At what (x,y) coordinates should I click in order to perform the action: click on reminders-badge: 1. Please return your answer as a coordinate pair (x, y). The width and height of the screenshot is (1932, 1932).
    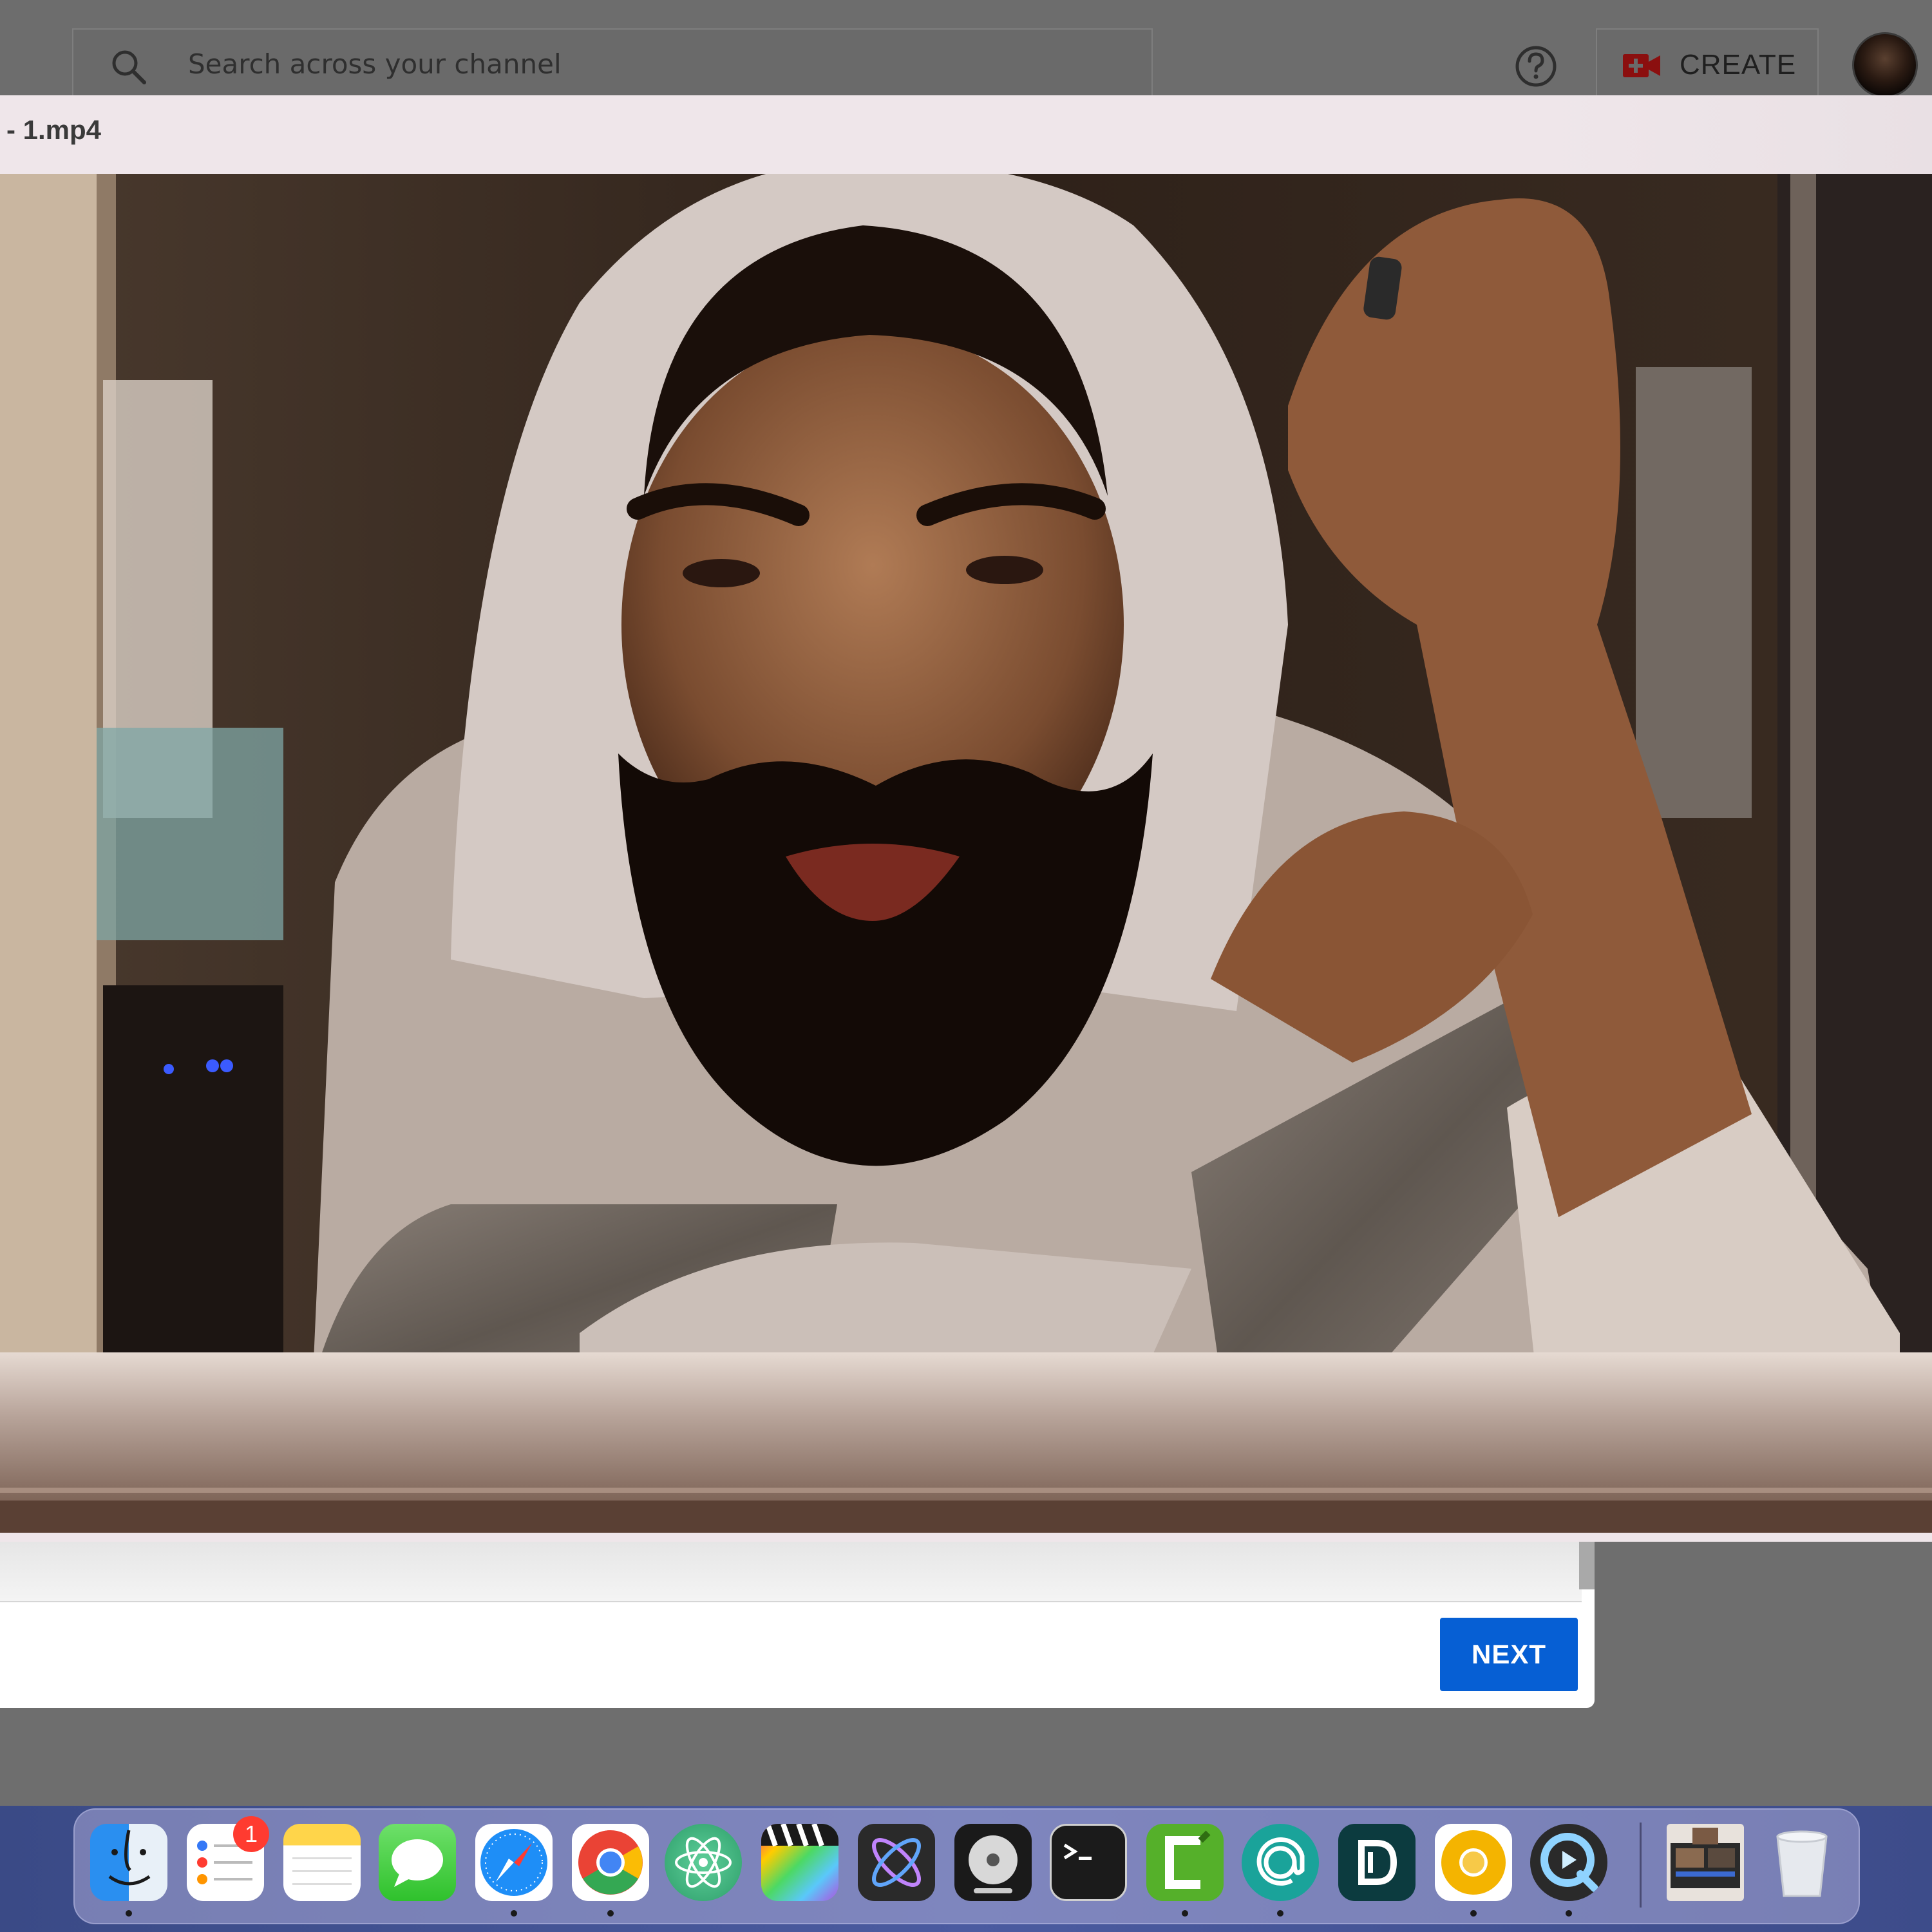
    Looking at the image, I should click on (251, 1834).